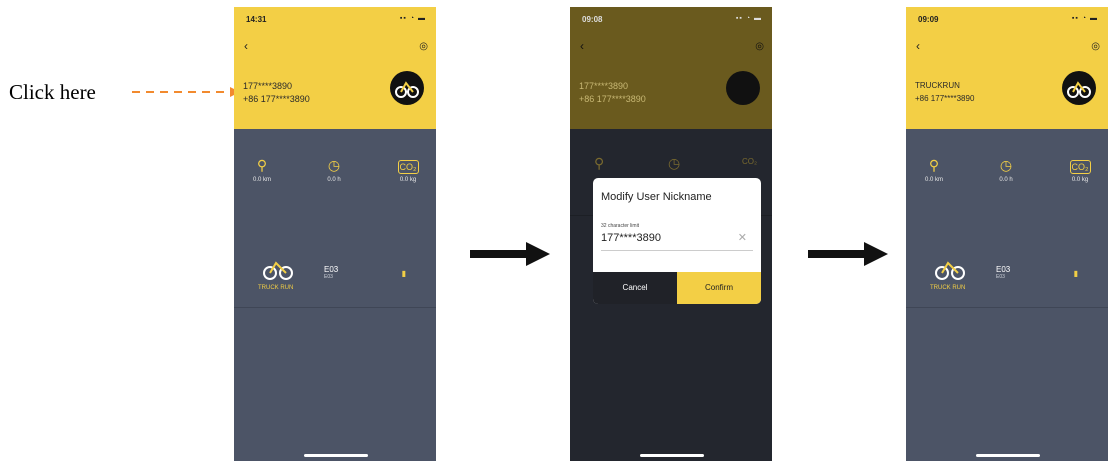 This screenshot has width=1108, height=461. What do you see at coordinates (656, 197) in the screenshot?
I see `dialog-title: Modify User Nickname` at bounding box center [656, 197].